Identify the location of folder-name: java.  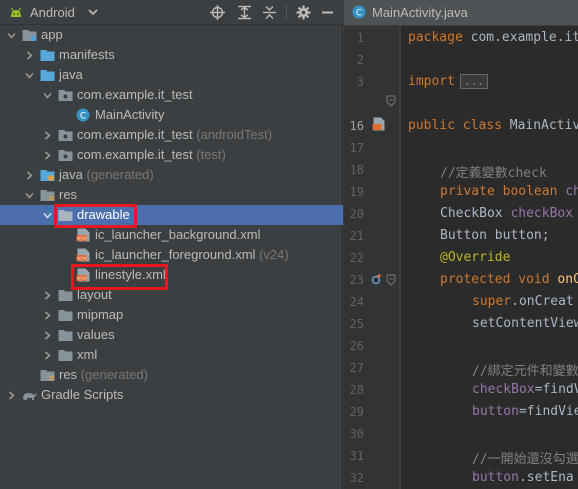
(71, 174).